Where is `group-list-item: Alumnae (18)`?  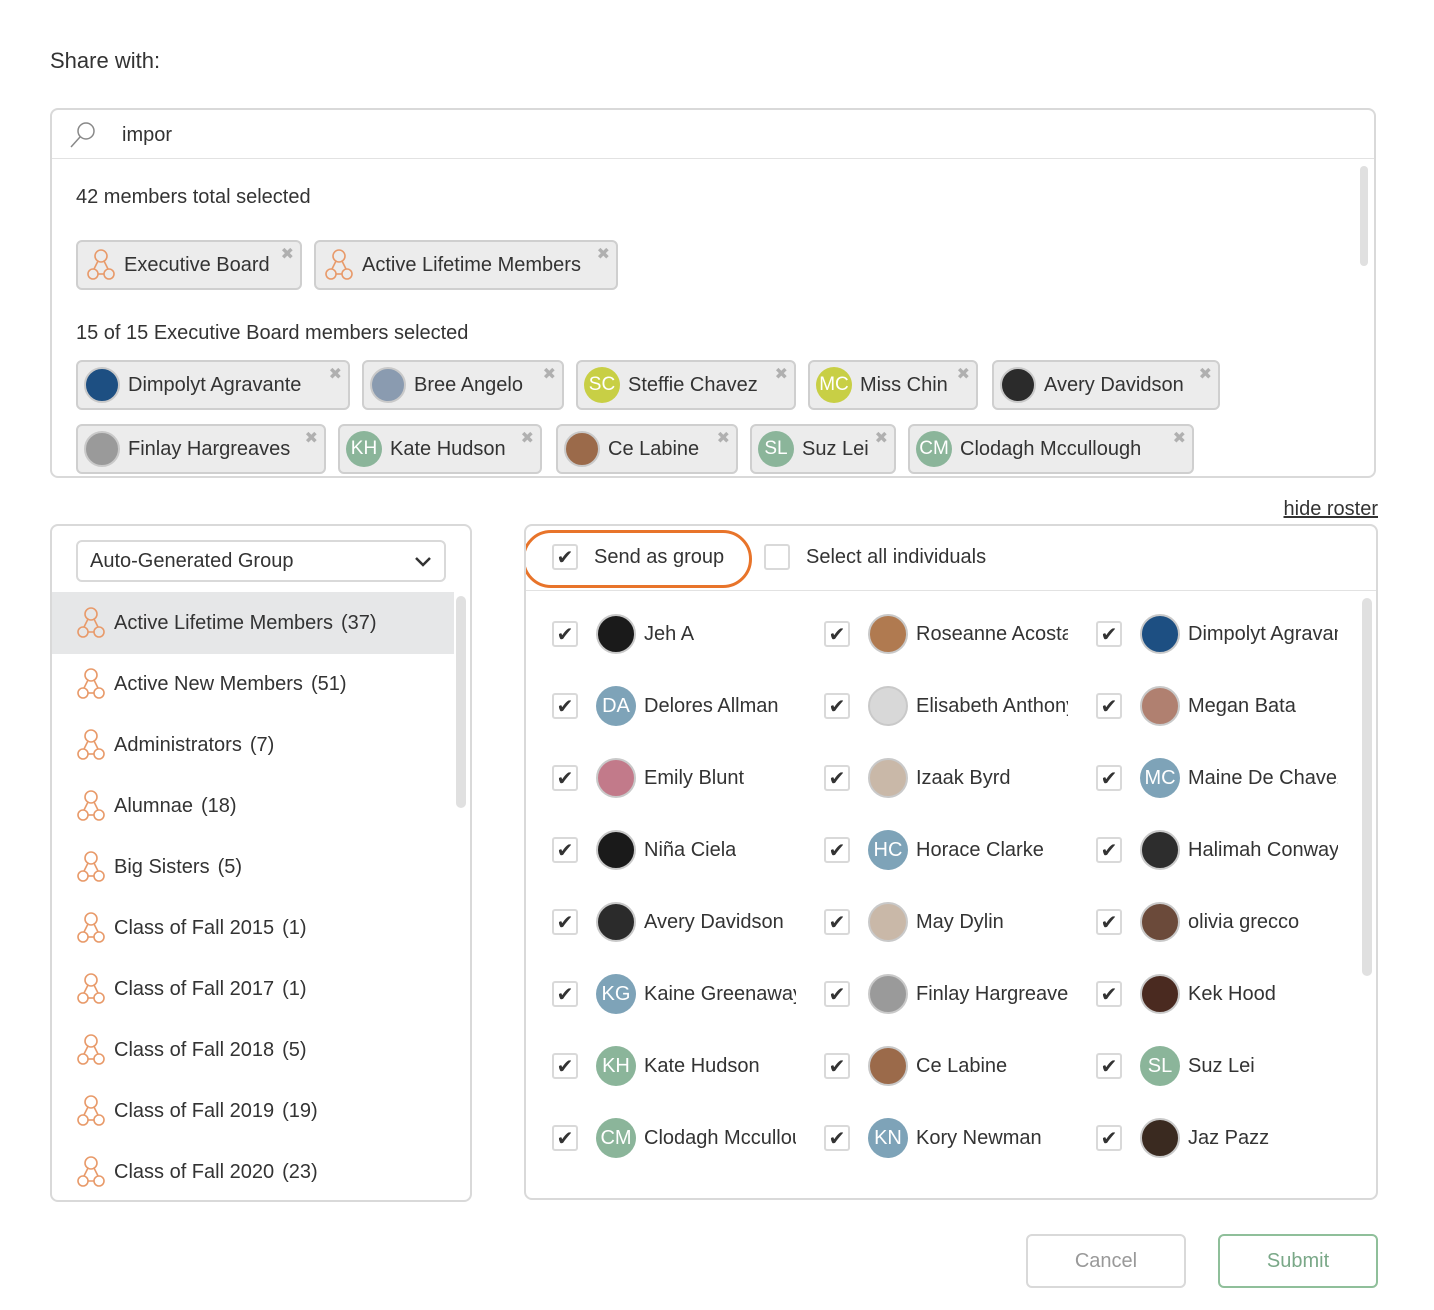 group-list-item: Alumnae (18) is located at coordinates (253, 806).